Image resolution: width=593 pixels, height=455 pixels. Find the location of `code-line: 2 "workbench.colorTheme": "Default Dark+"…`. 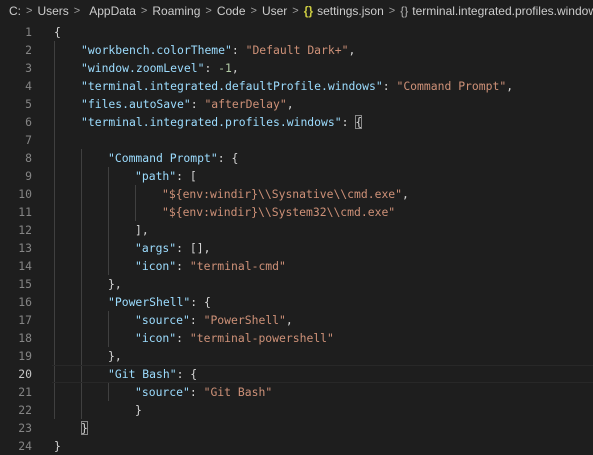

code-line: 2 "workbench.colorTheme": "Default Dark+"… is located at coordinates (296, 50).